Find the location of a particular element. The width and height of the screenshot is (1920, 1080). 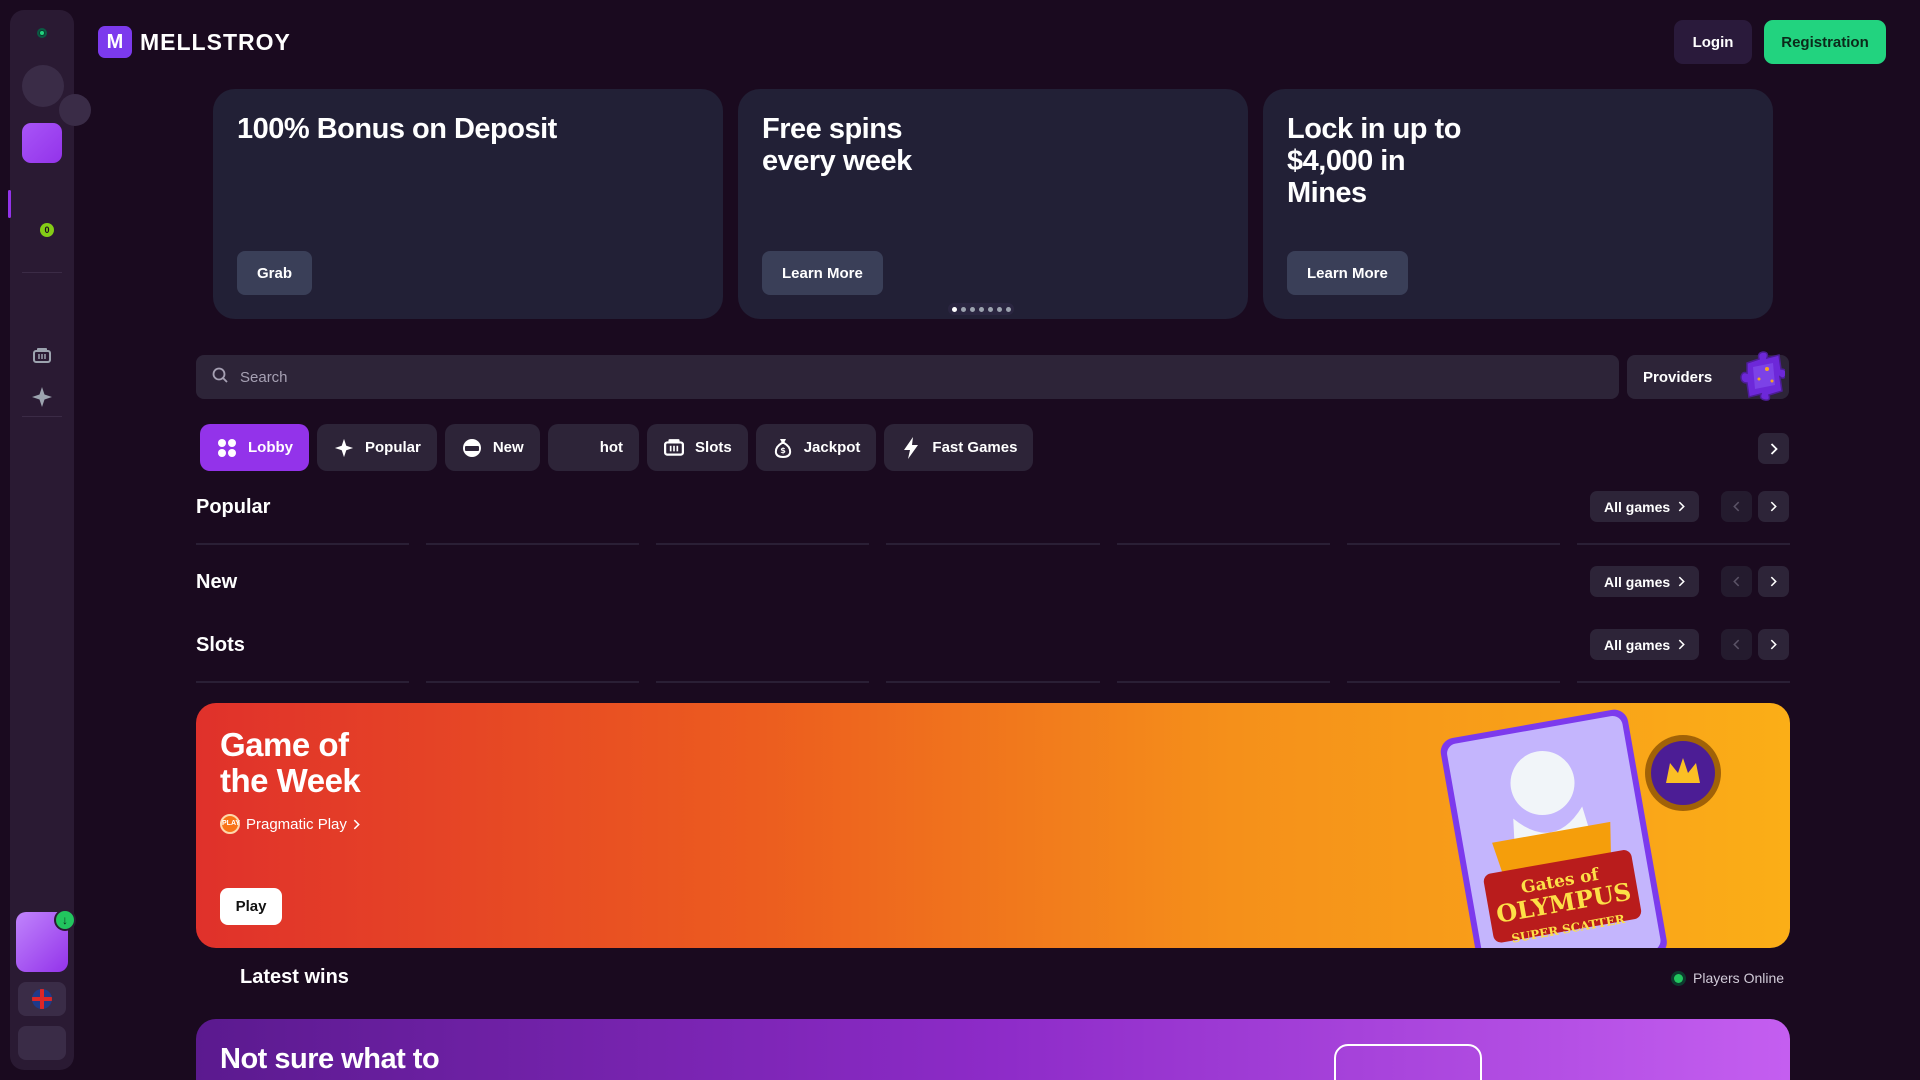

tabs-next-button is located at coordinates (1773, 448).